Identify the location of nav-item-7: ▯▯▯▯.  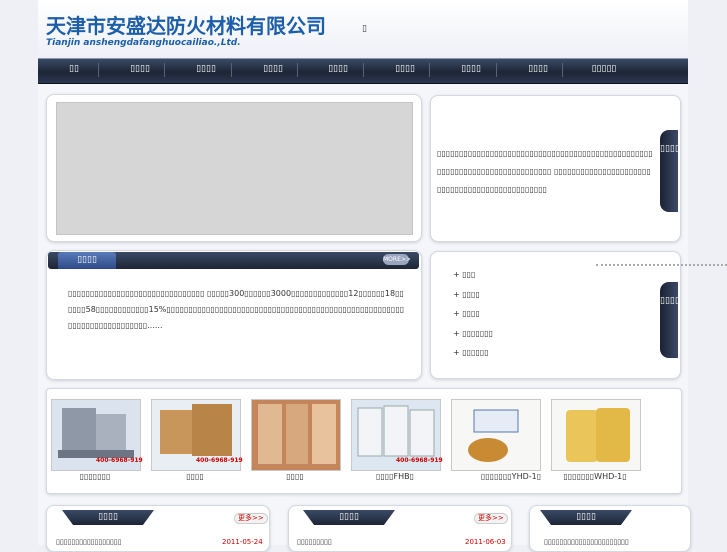
(471, 70).